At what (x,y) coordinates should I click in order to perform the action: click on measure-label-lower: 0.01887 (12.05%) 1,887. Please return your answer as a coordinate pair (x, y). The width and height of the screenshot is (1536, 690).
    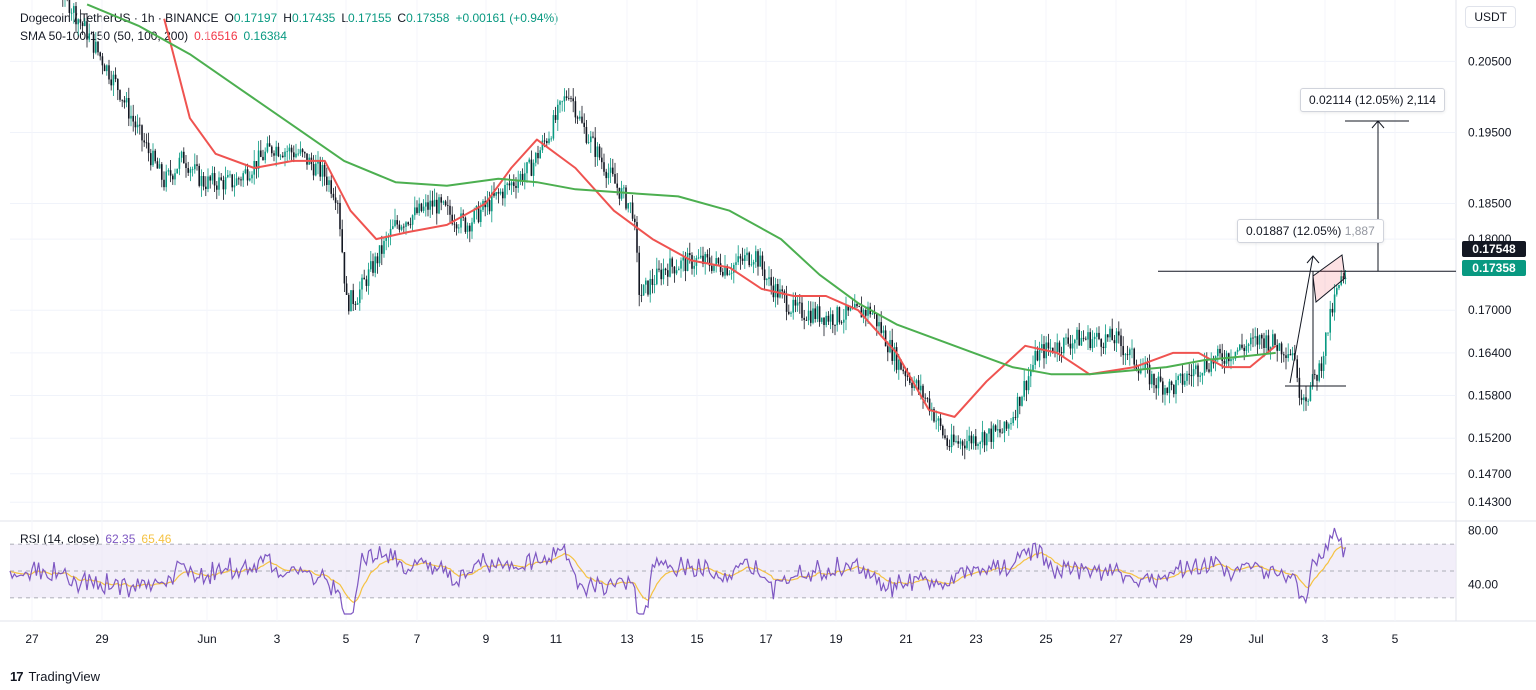
    Looking at the image, I should click on (1310, 231).